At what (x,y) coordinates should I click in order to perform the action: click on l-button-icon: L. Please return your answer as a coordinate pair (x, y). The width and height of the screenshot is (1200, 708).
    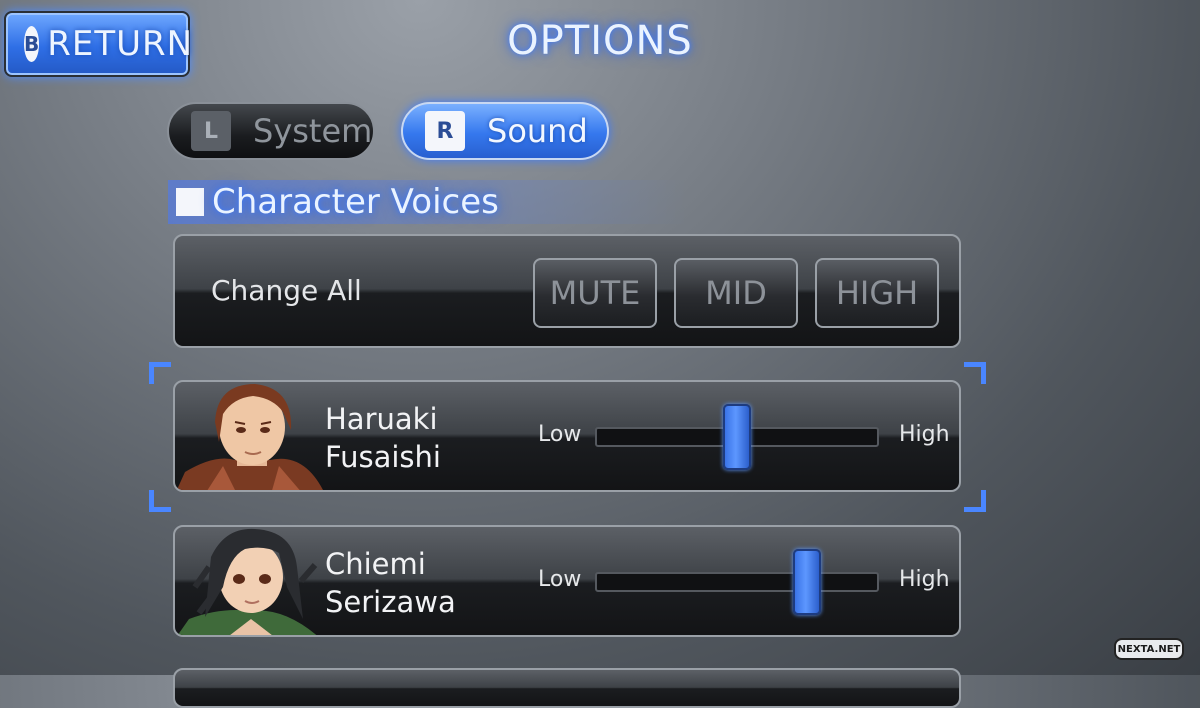
    Looking at the image, I should click on (211, 131).